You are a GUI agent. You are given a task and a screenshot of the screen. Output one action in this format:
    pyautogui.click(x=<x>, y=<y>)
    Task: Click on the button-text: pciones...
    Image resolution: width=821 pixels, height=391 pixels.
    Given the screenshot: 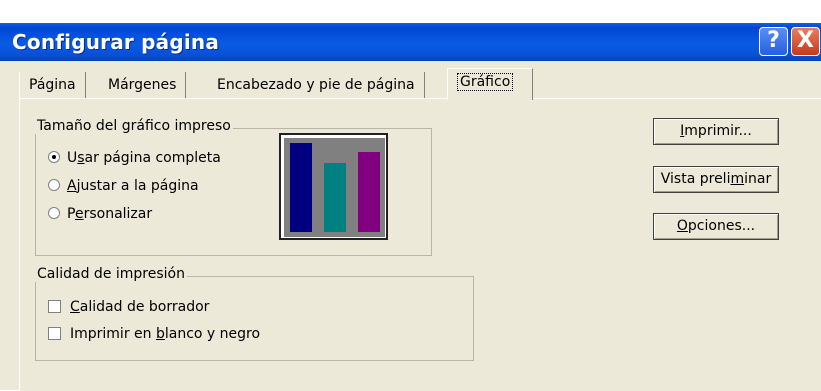 What is the action you would take?
    pyautogui.click(x=721, y=226)
    